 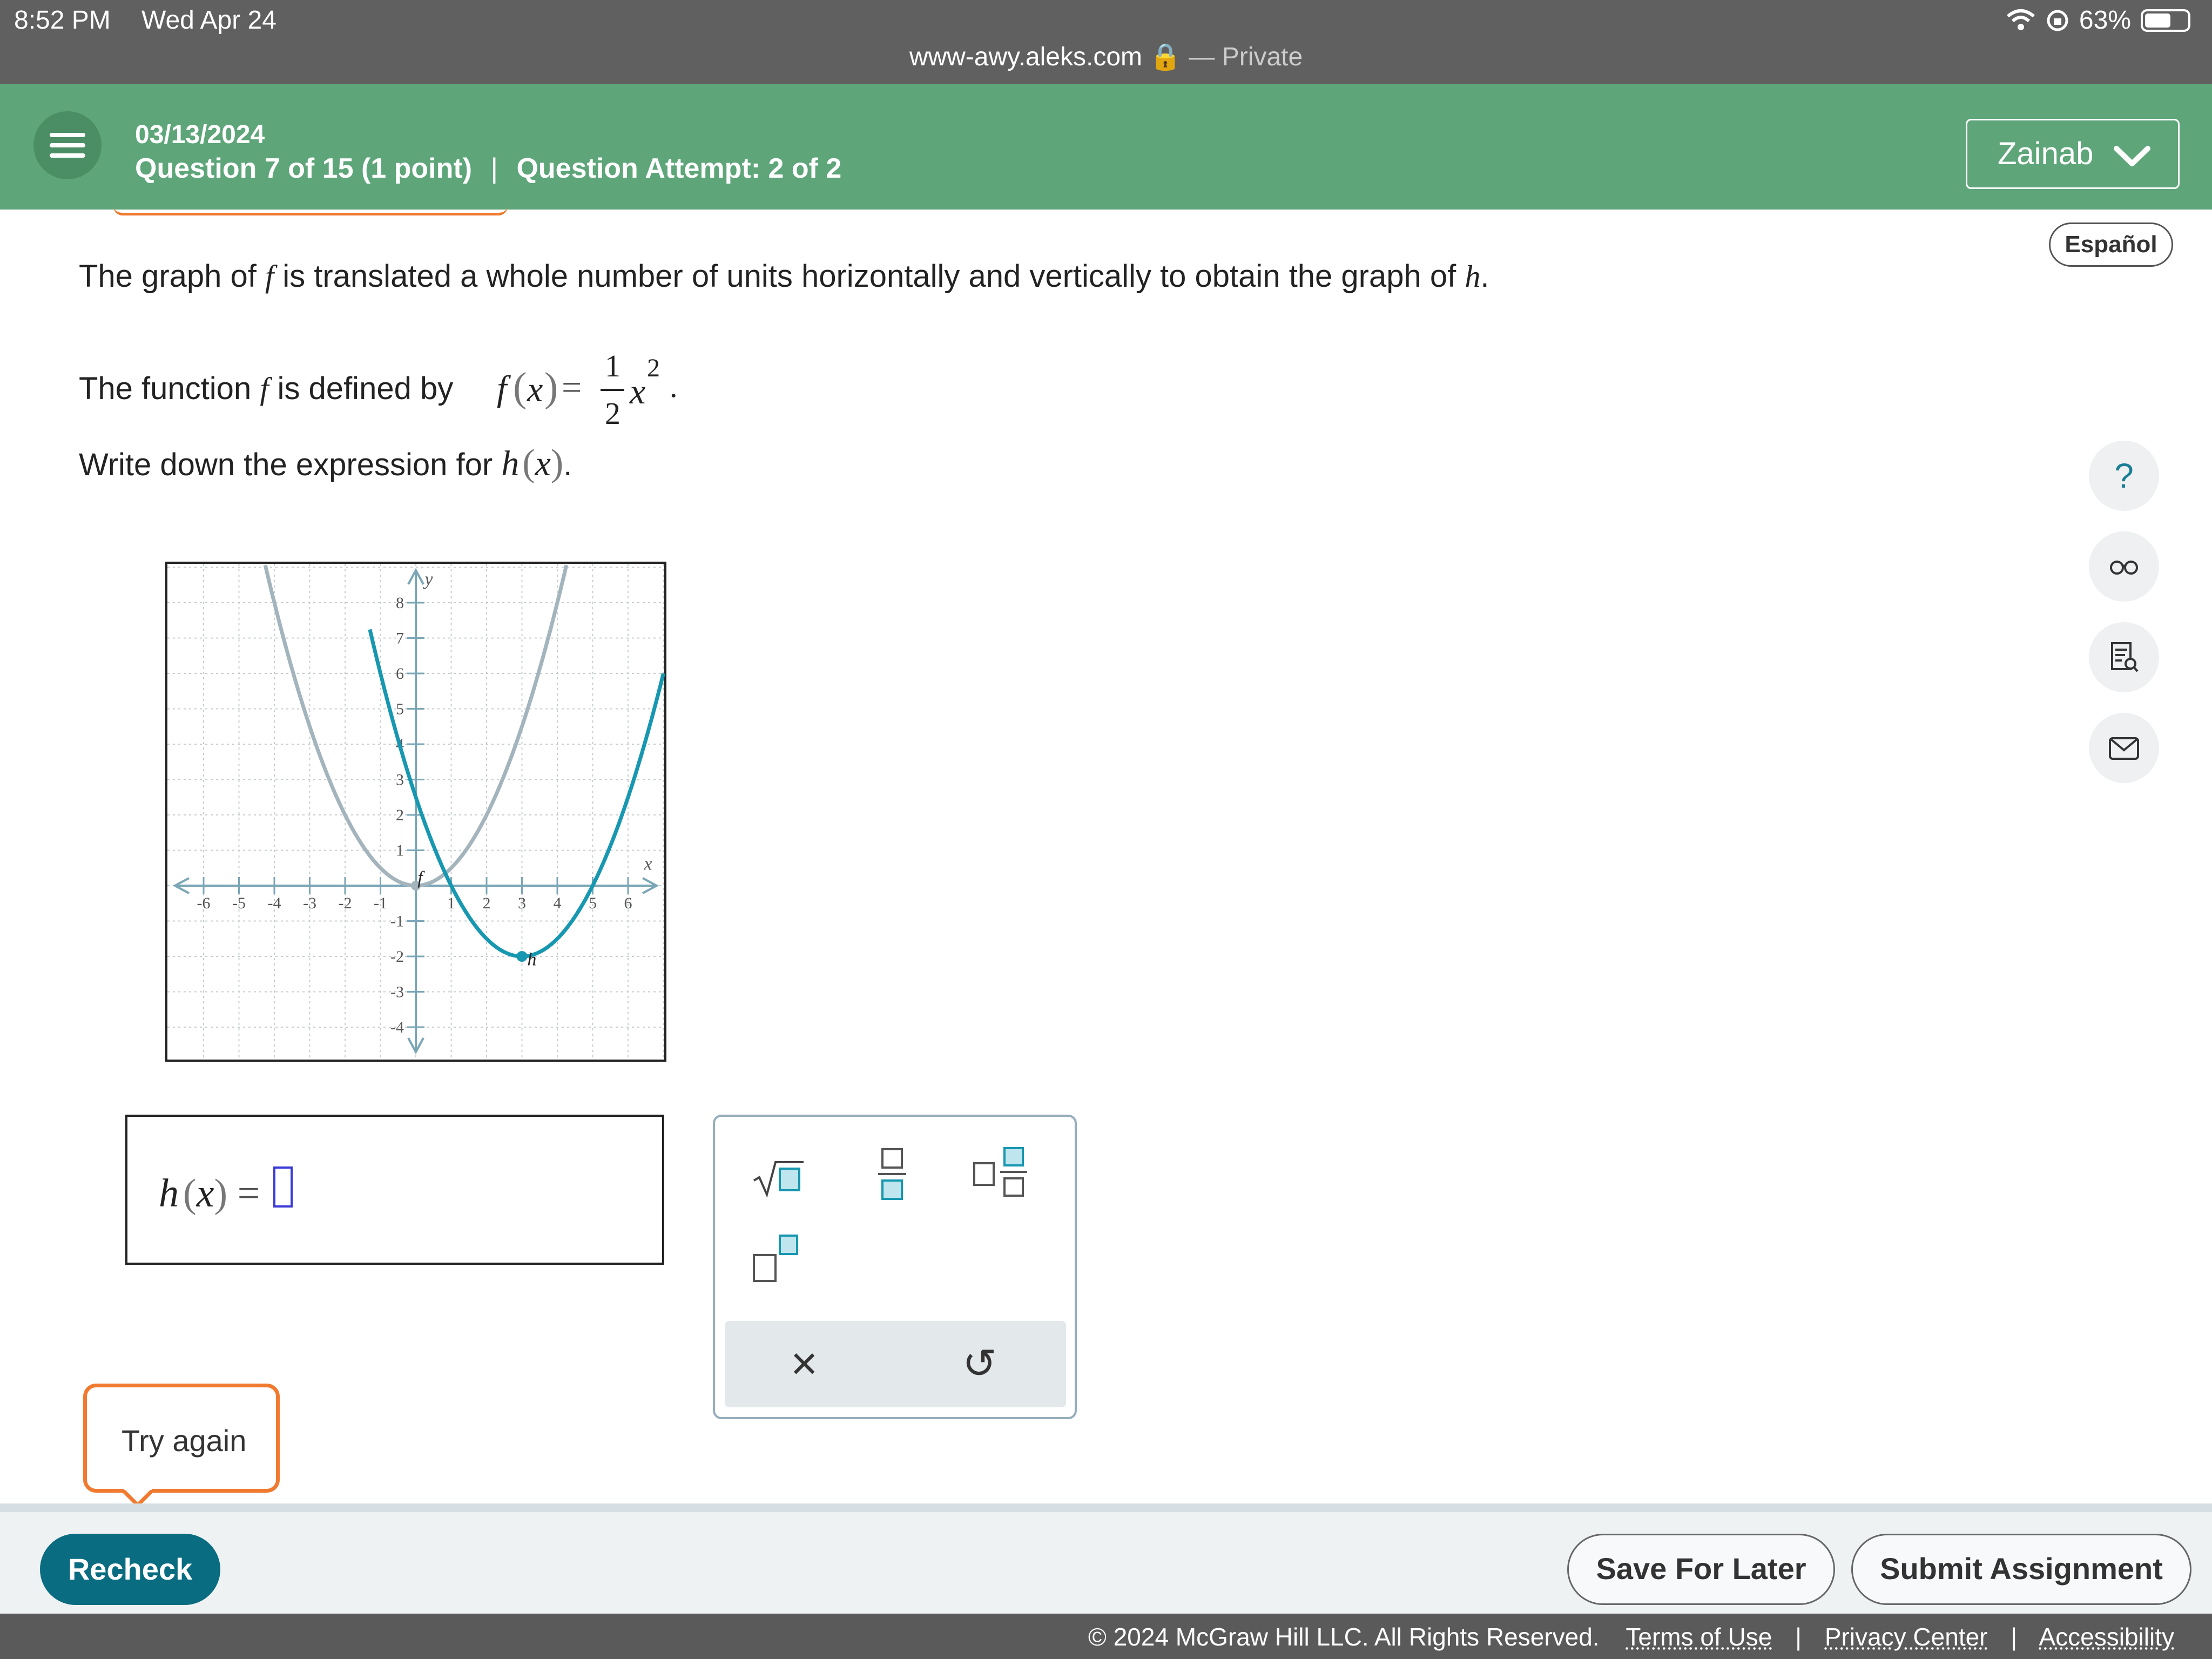 What do you see at coordinates (62, 20) in the screenshot?
I see `status-time: 8:52 PM` at bounding box center [62, 20].